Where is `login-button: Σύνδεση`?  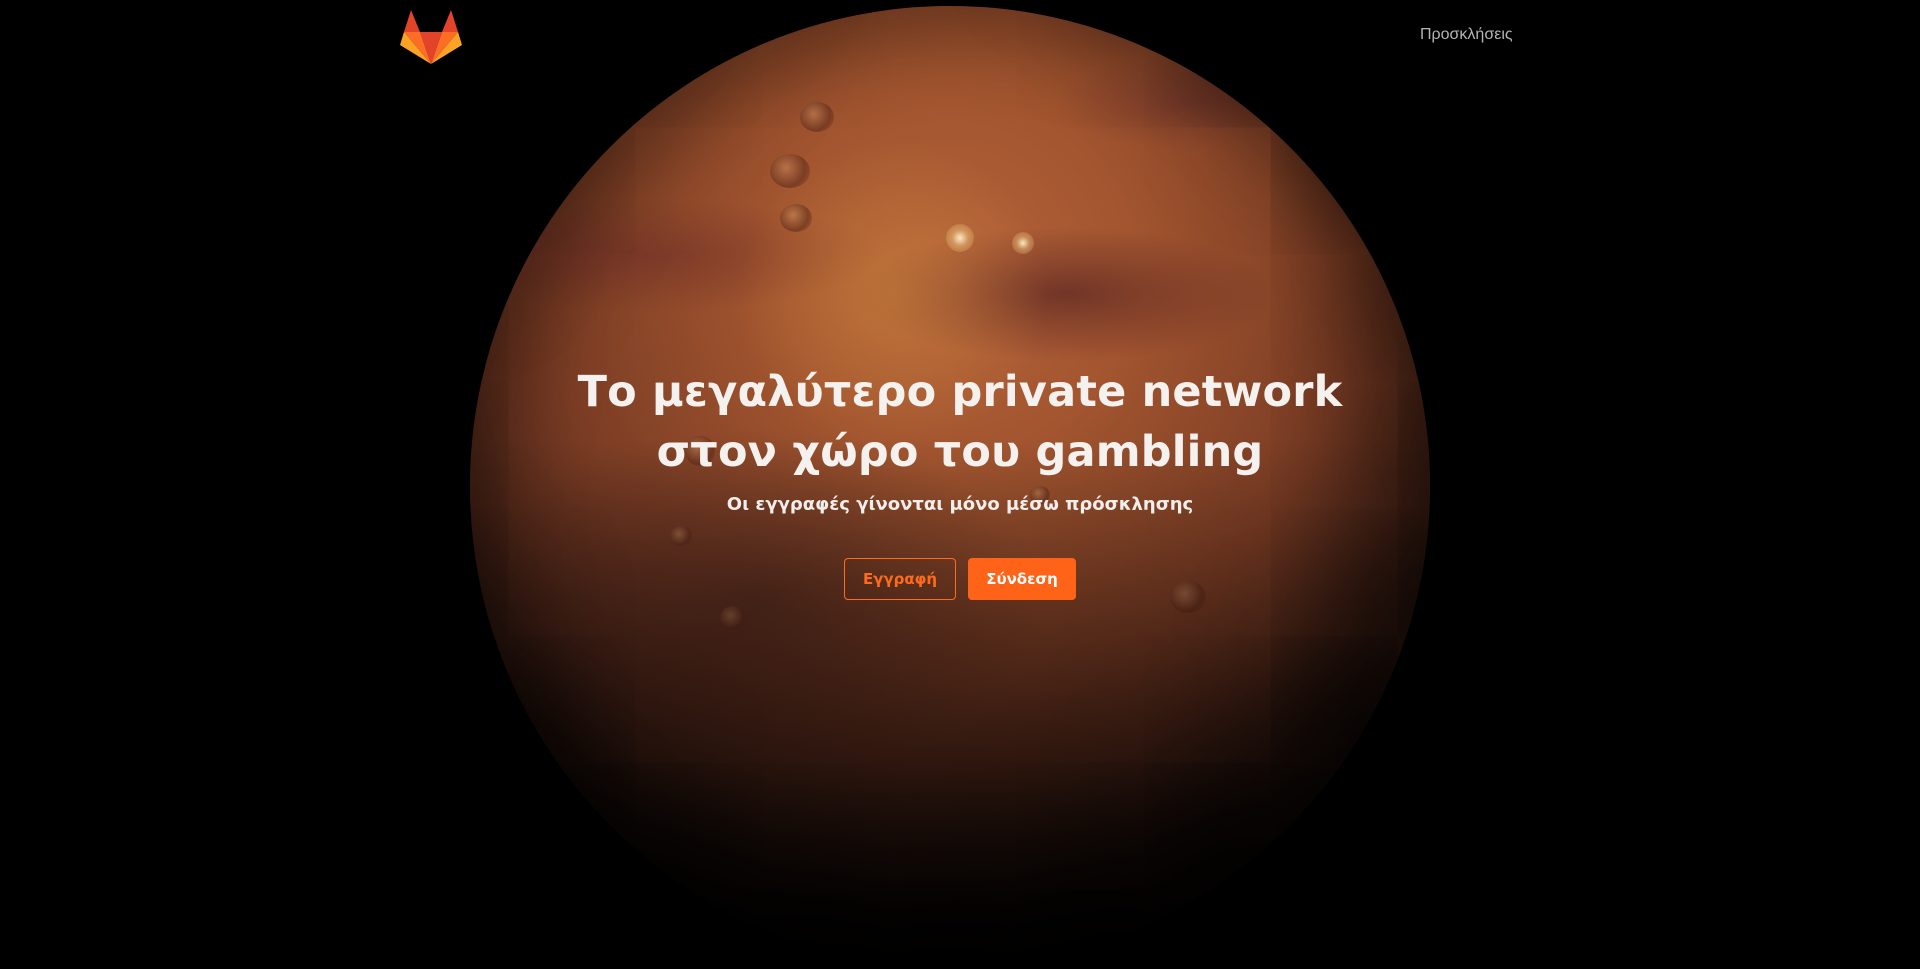
login-button: Σύνδεση is located at coordinates (1022, 579).